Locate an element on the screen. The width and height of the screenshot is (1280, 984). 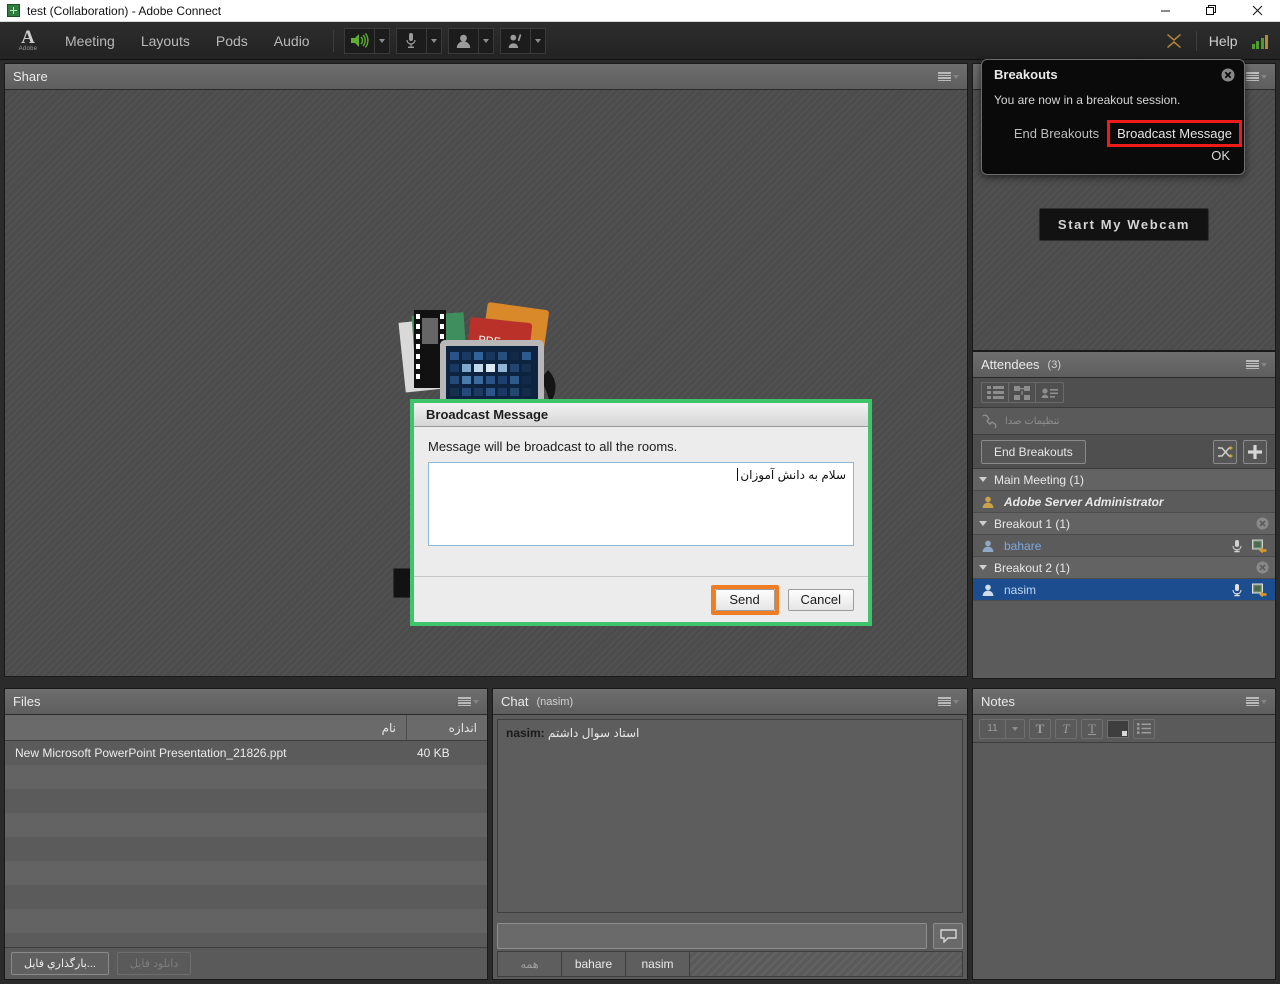
menu-pods: Pods is located at coordinates (232, 41).